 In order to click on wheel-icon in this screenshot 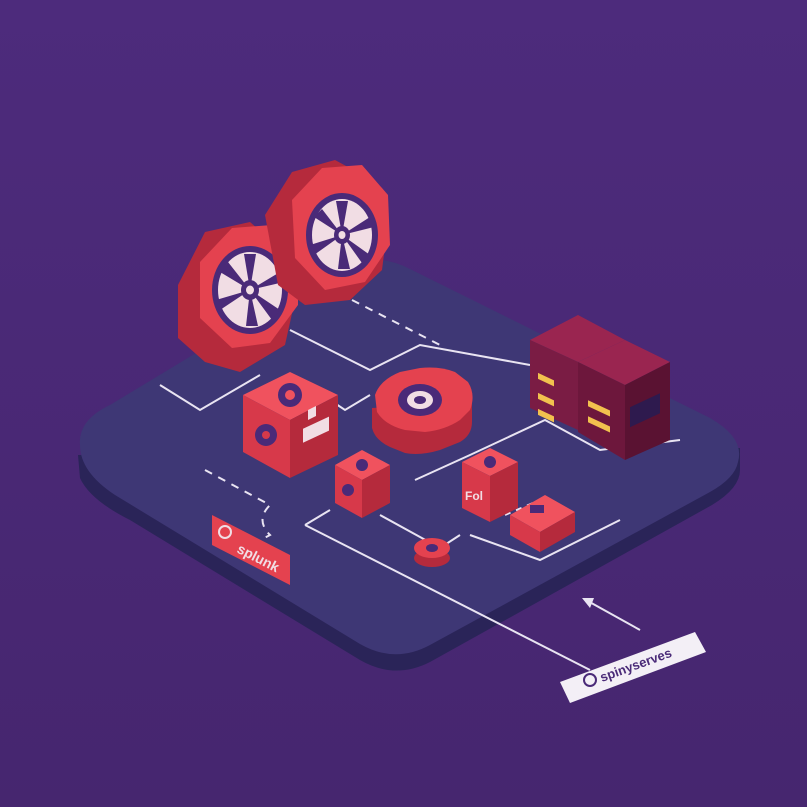, I will do `click(342, 235)`.